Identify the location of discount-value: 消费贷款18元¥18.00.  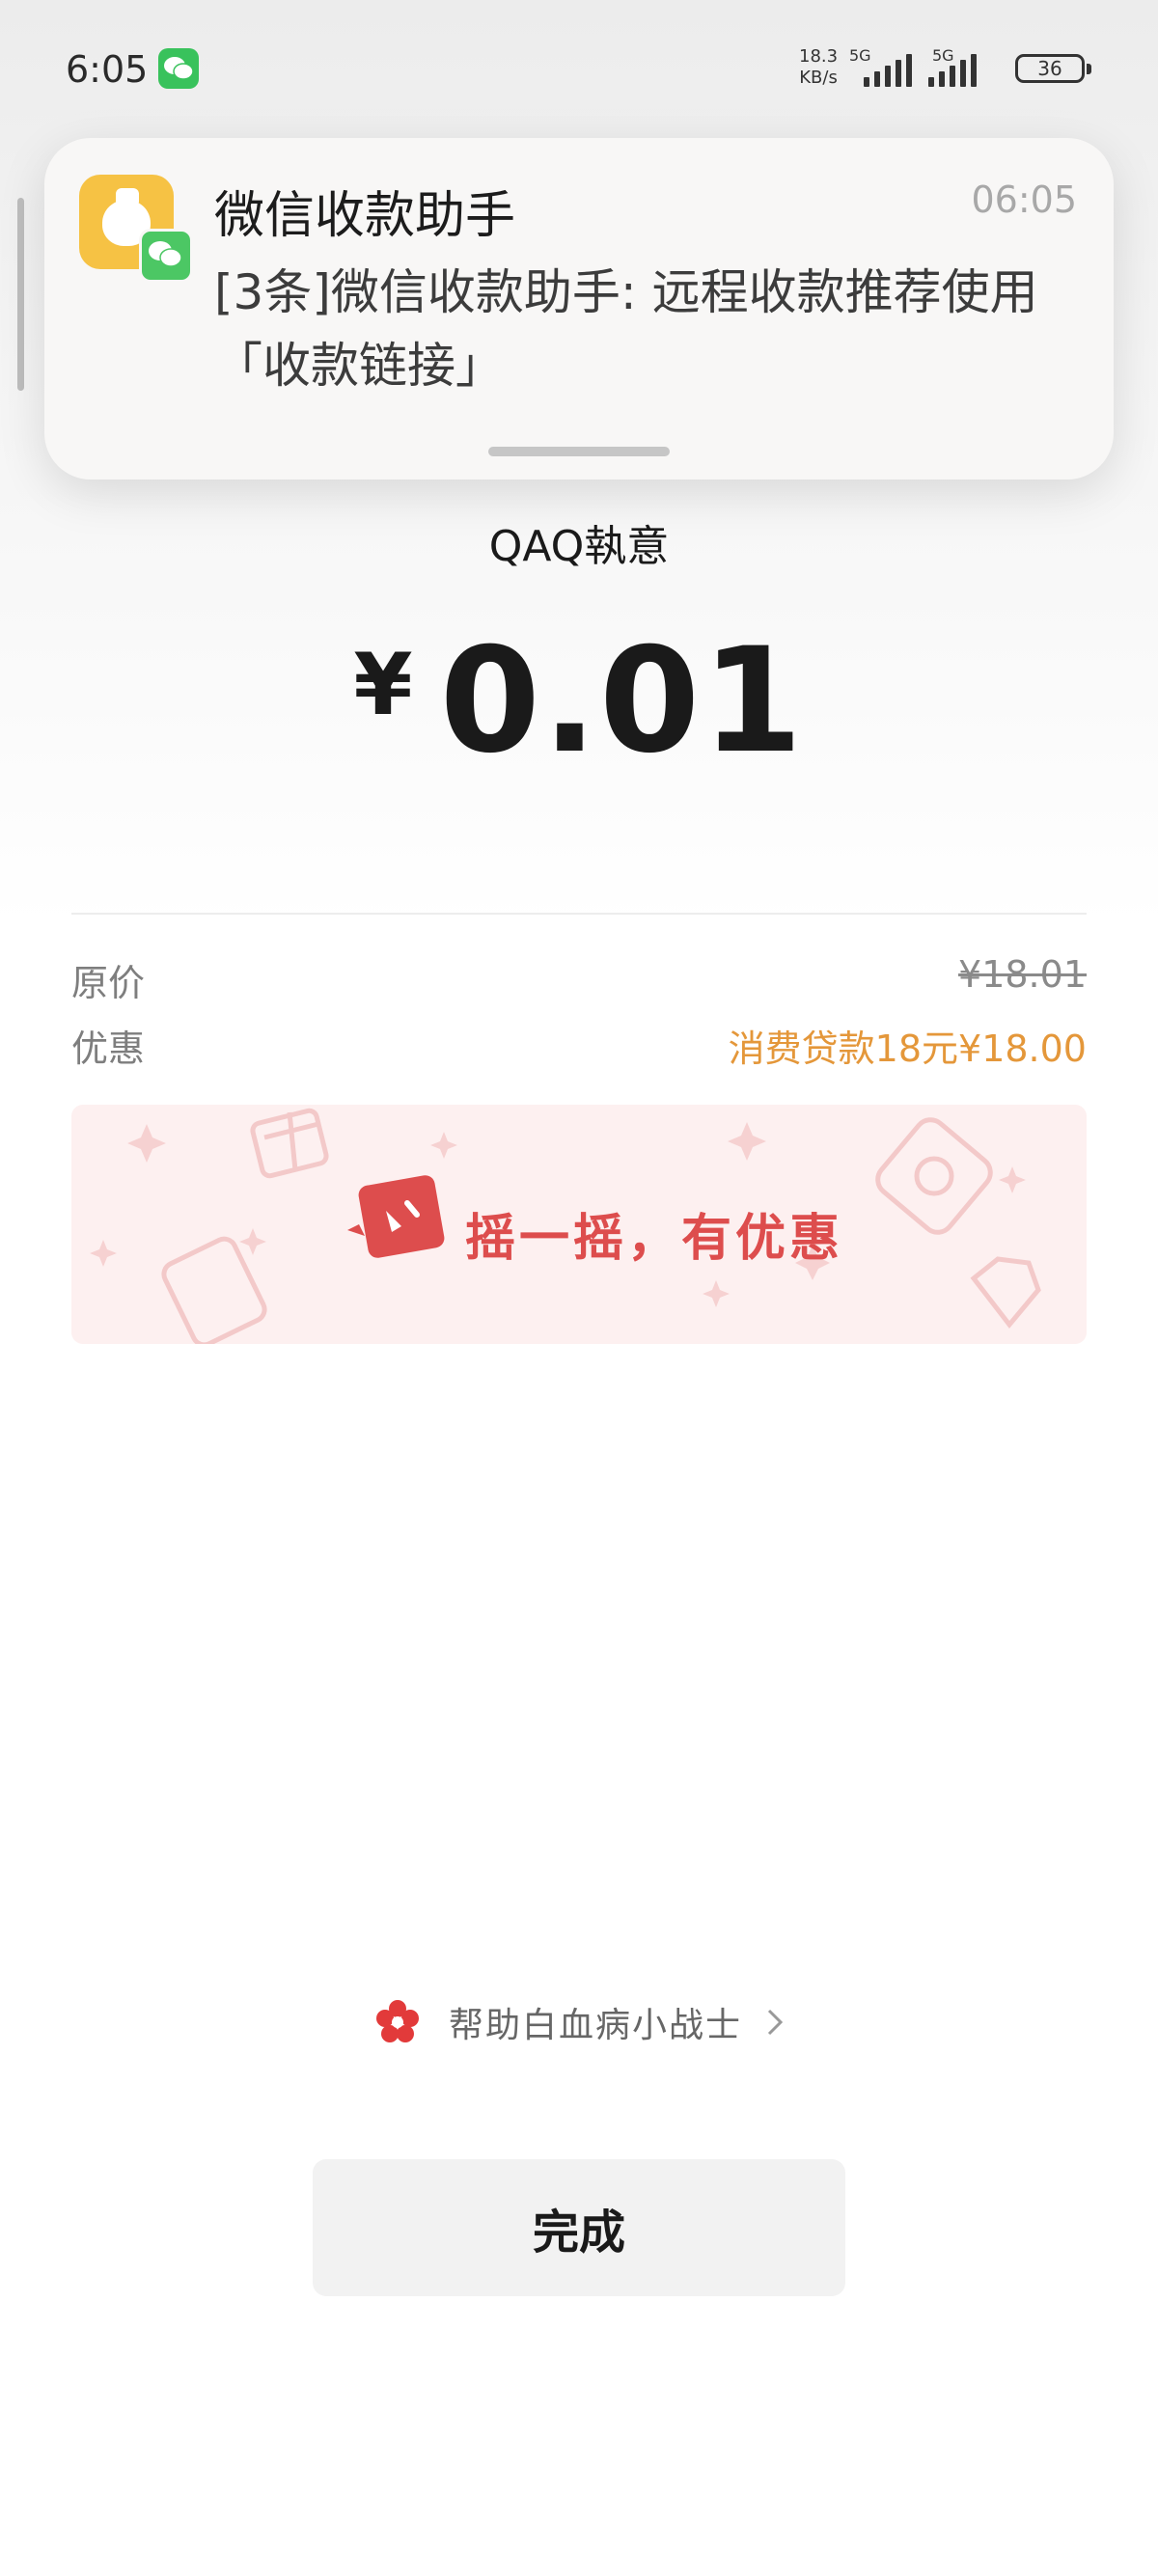
(907, 1049).